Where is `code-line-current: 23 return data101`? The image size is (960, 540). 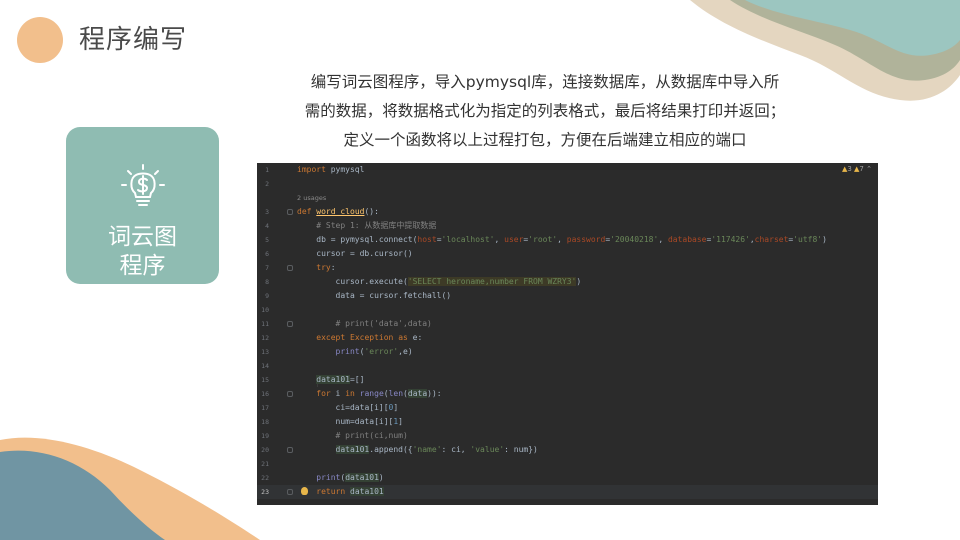
code-line-current: 23 return data101 is located at coordinates (567, 492).